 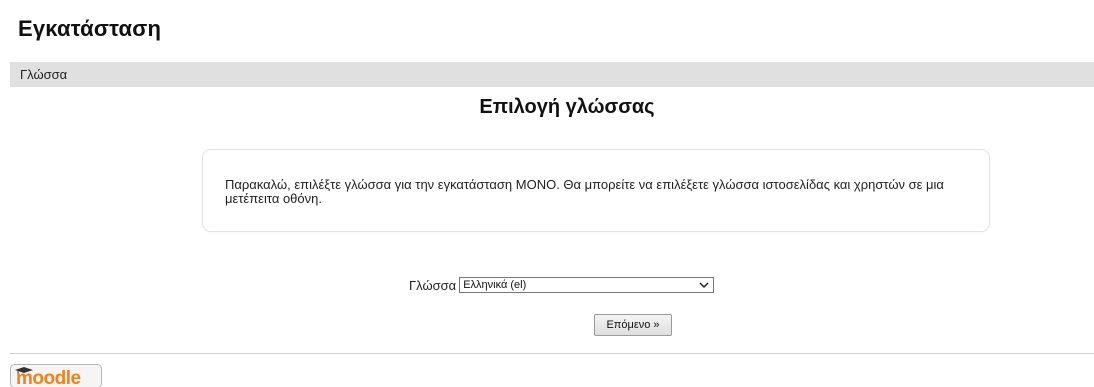 What do you see at coordinates (552, 353) in the screenshot?
I see `footer-divider` at bounding box center [552, 353].